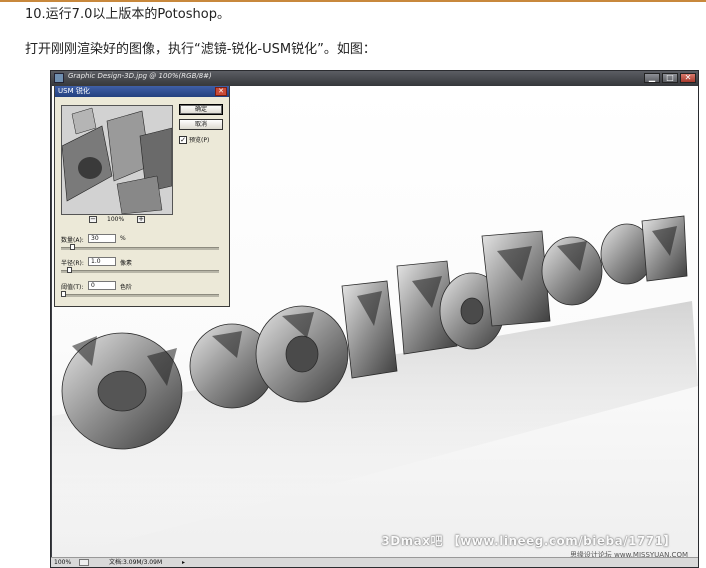 The width and height of the screenshot is (706, 568). Describe the element at coordinates (221, 91) in the screenshot. I see `close-icon: ✕` at that location.